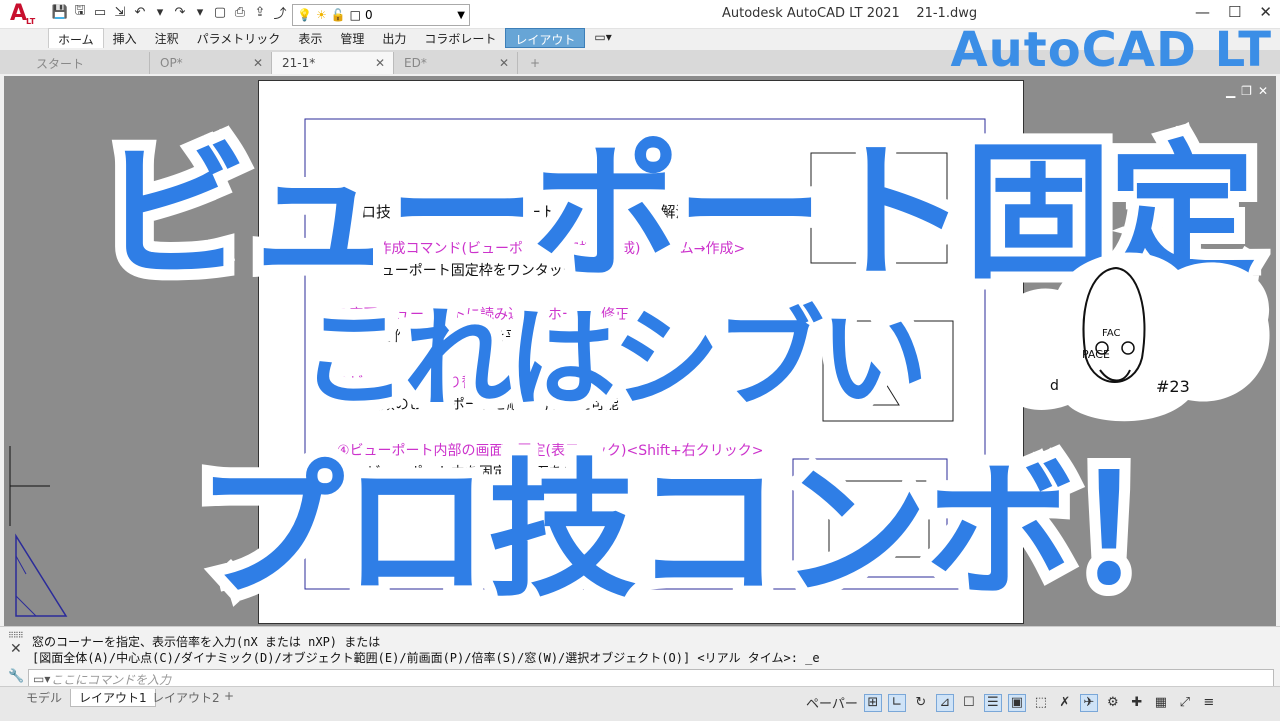 This screenshot has width=1280, height=721. I want to click on command-history-line: 窓のコーナーを指定、表示倍率を入力(nX または nXP) または, so click(206, 642).